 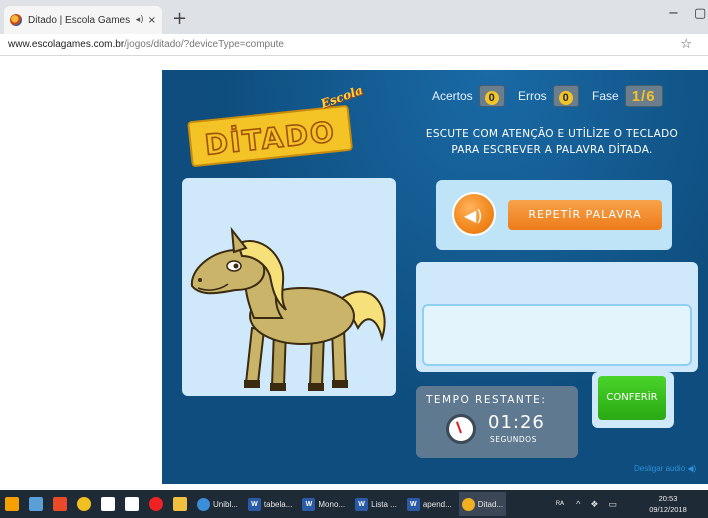 What do you see at coordinates (557, 335) in the screenshot?
I see `answer-input` at bounding box center [557, 335].